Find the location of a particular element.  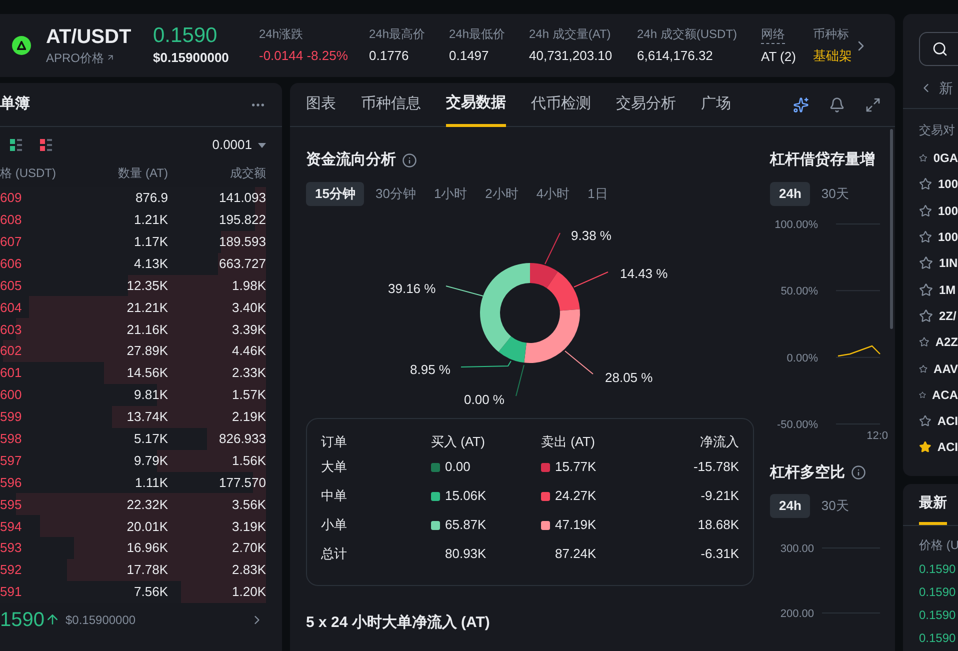

order-row: 592 17.78K 2.83K is located at coordinates (133, 570).